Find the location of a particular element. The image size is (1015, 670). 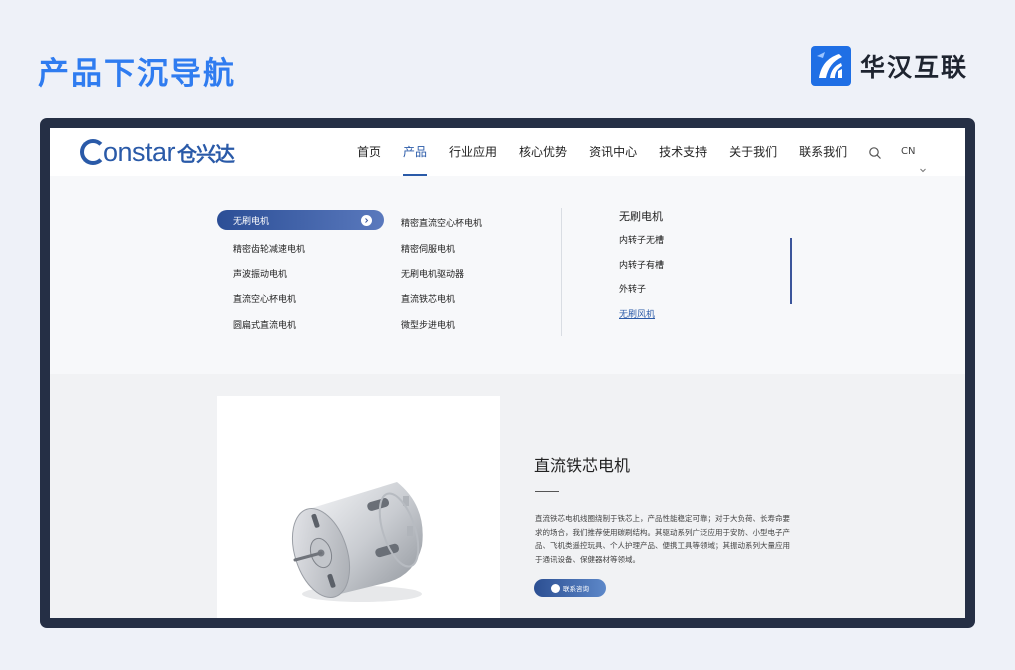

nav-item-about: 关于我们 is located at coordinates (753, 152).